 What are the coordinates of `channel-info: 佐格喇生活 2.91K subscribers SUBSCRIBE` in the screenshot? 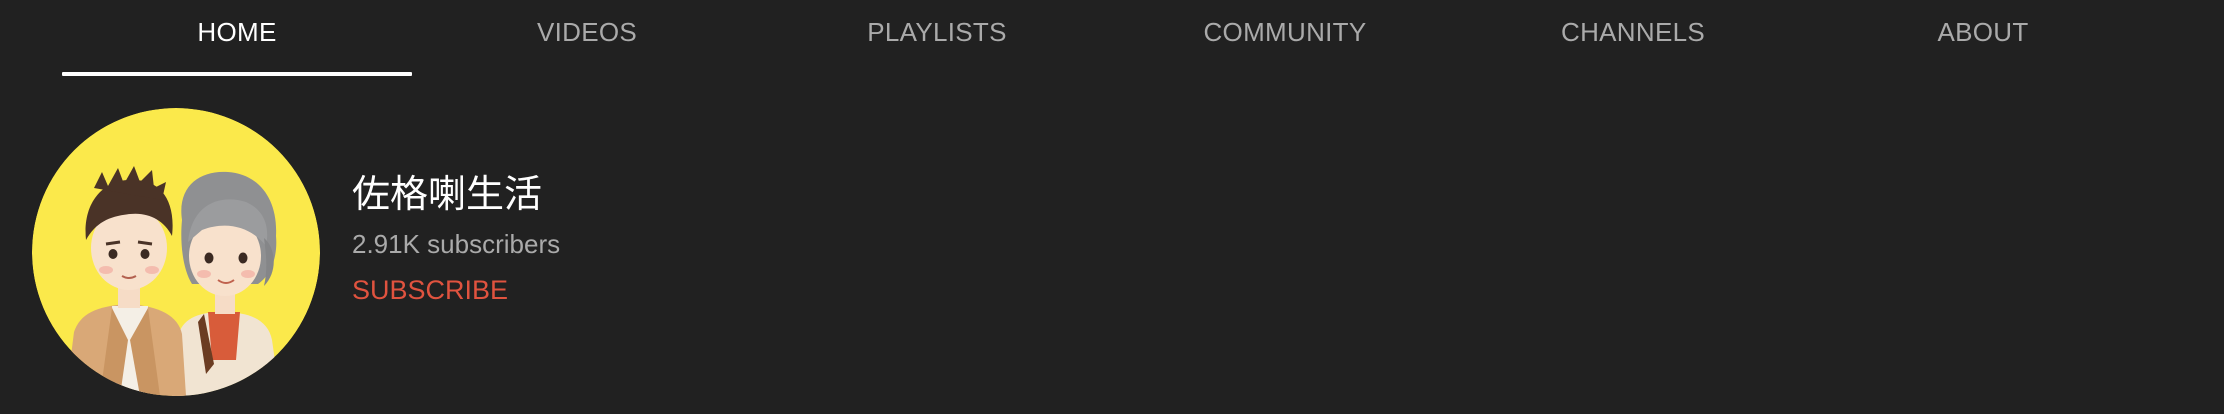 It's located at (456, 238).